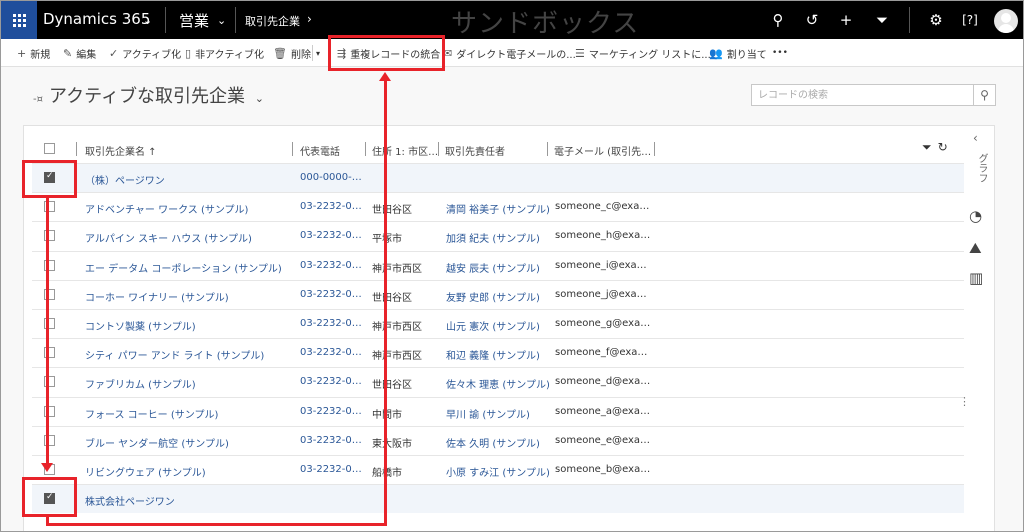 The image size is (1024, 532). Describe the element at coordinates (475, 150) in the screenshot. I see `column-header-owner: 取引先責任者` at that location.